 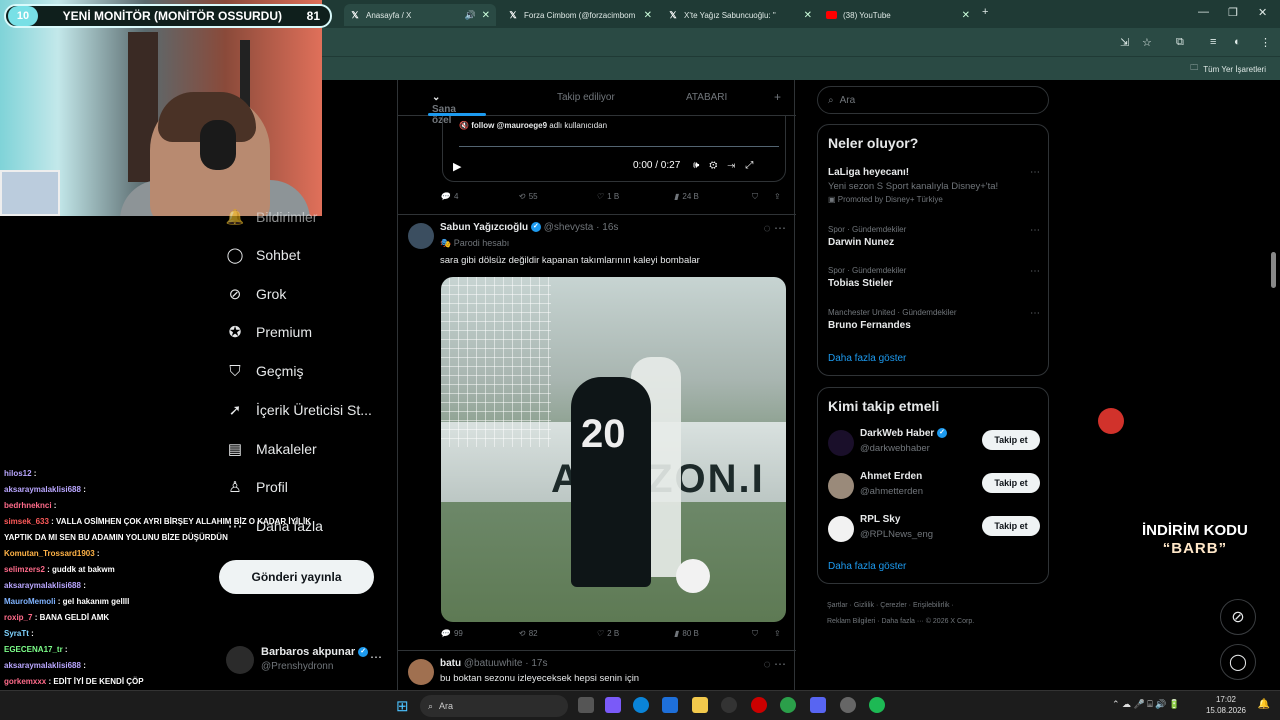 I want to click on tab-youtube: (38) YouTube ✕, so click(x=898, y=15).